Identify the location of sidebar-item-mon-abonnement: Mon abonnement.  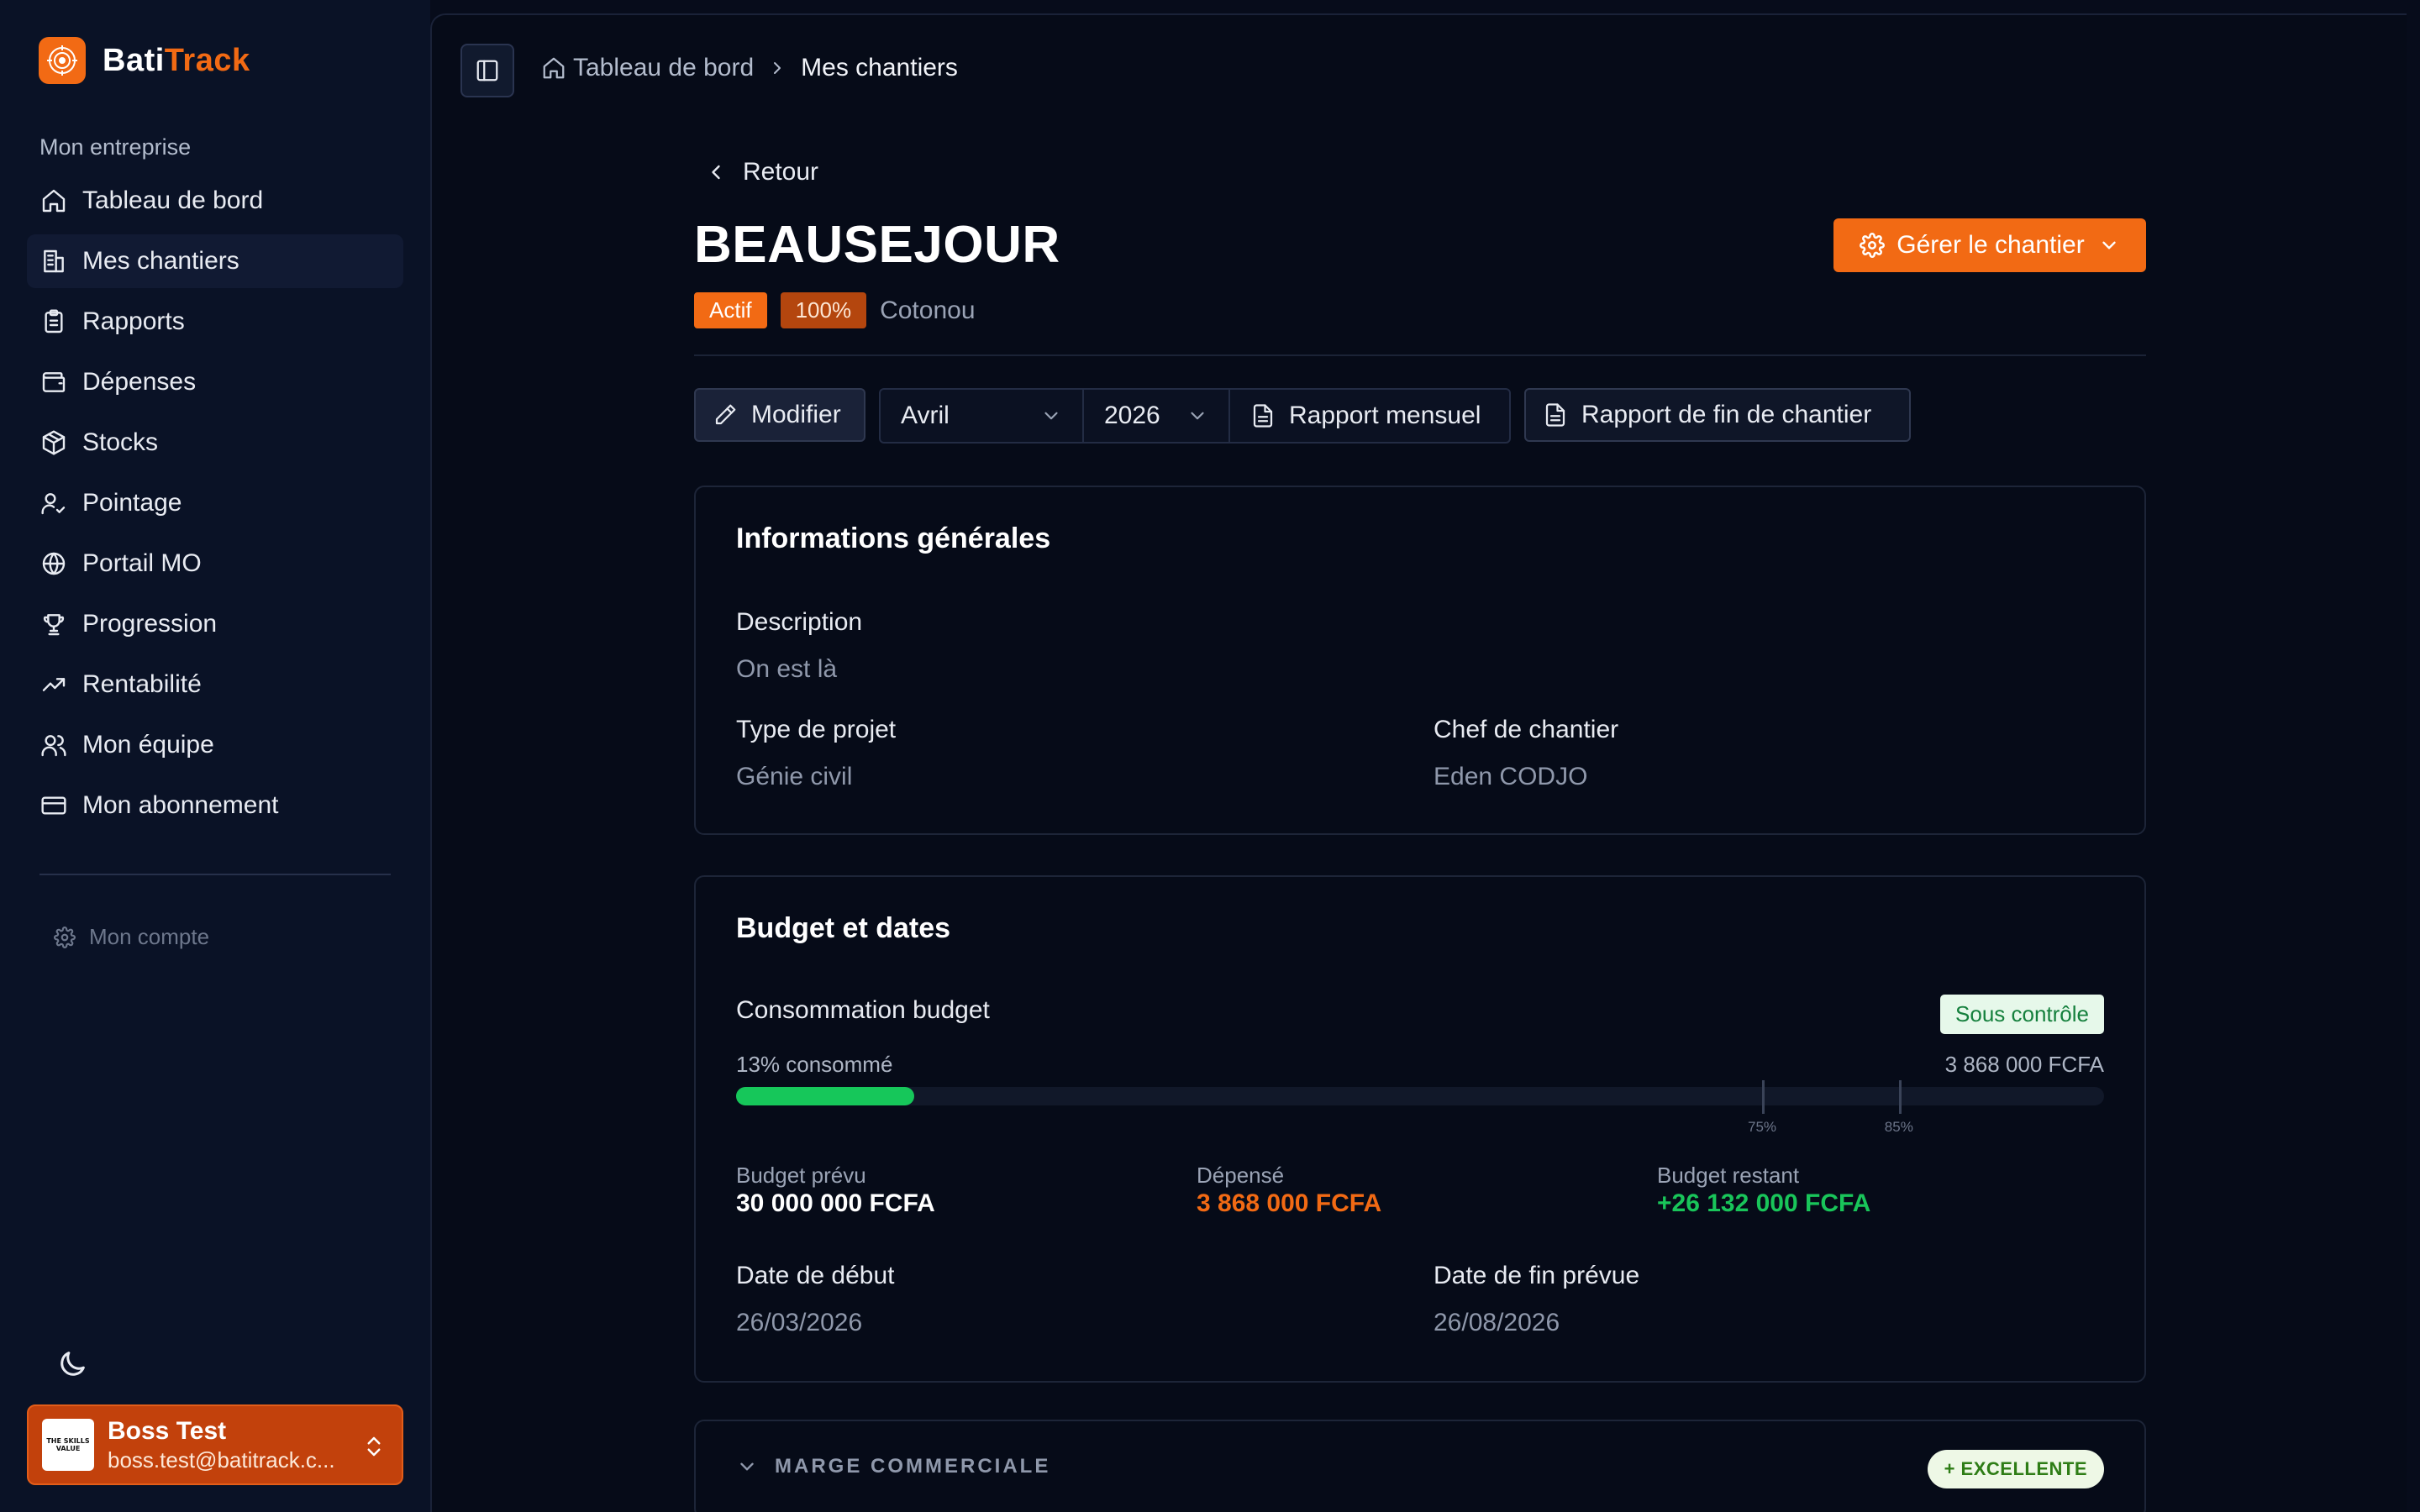
(215, 805).